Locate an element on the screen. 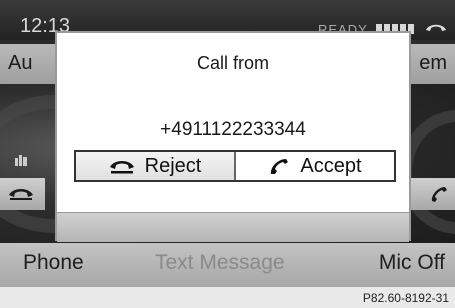  dialog-title: Call from is located at coordinates (232, 63).